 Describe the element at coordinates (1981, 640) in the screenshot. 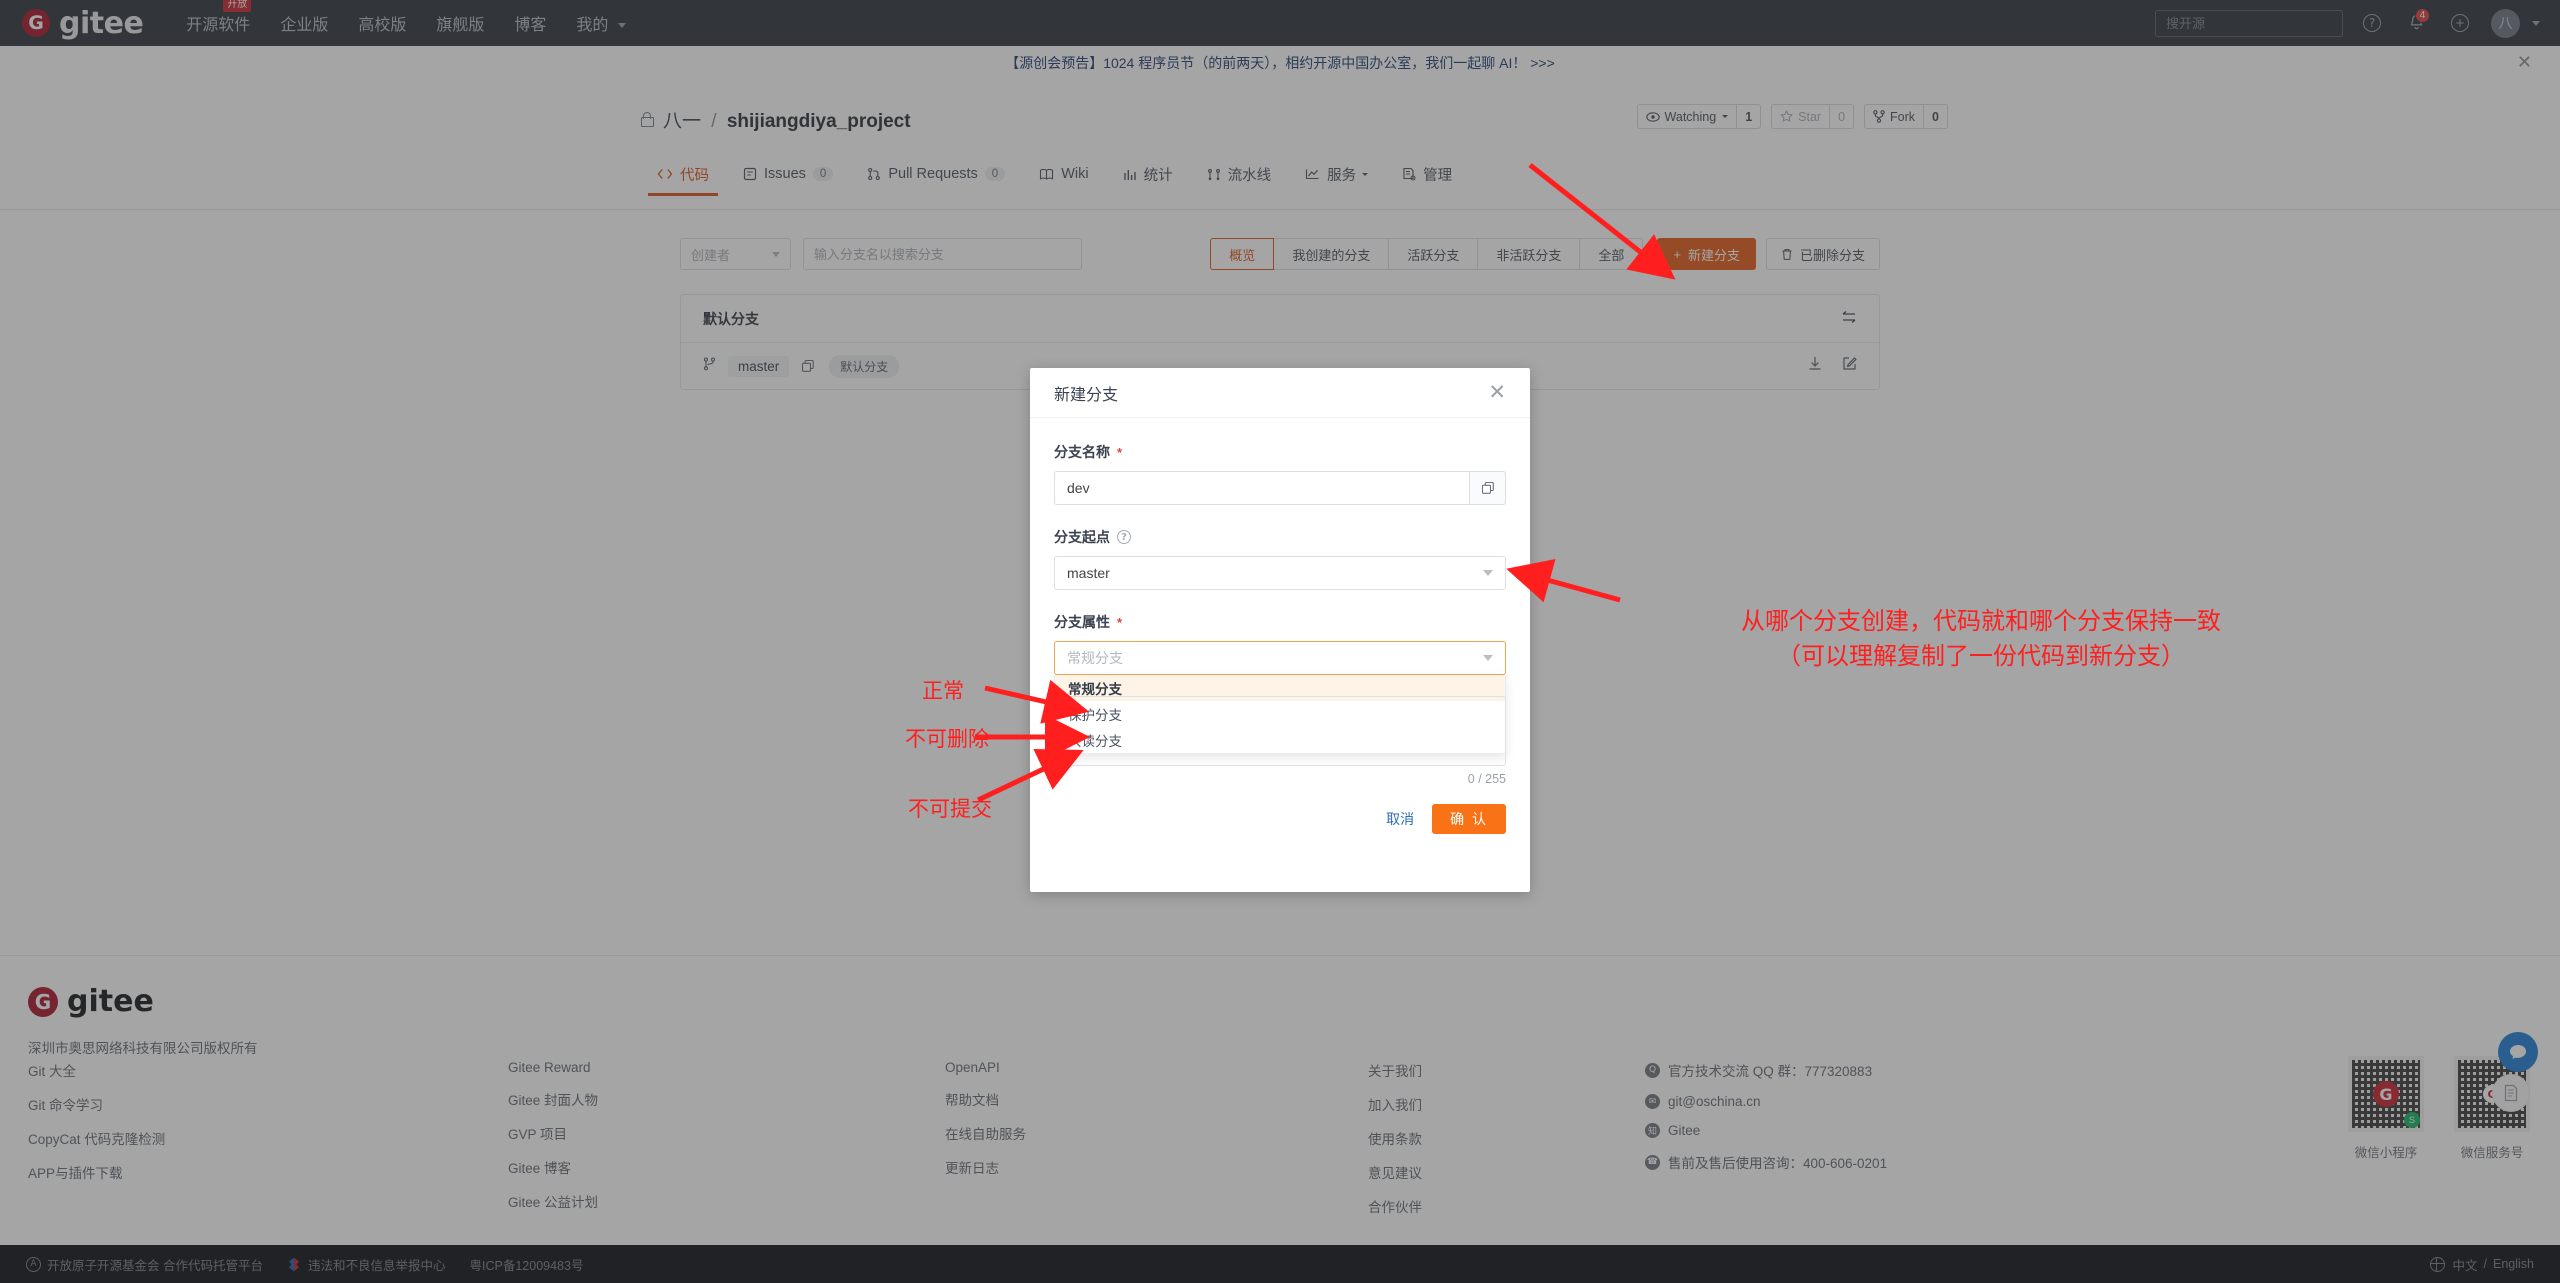

I see `annotation-branch-start-note: 从哪个分支创建，代码就和哪个分支保持一致 （可以理解复制了一份代码到新分支）` at that location.